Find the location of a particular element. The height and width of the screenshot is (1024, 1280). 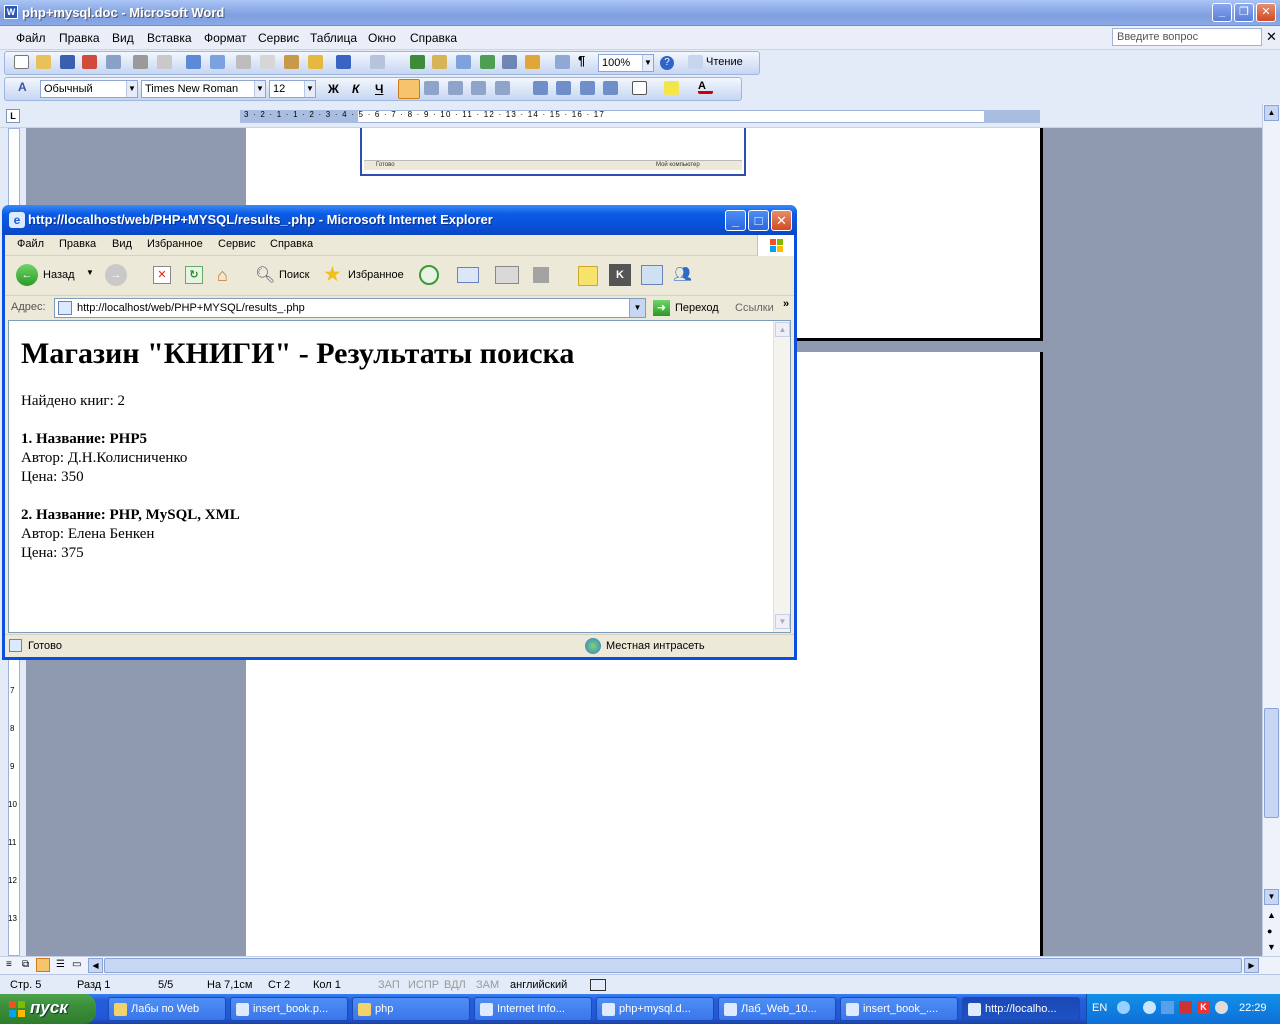

scroll-left-button: ◀ is located at coordinates (95, 965).